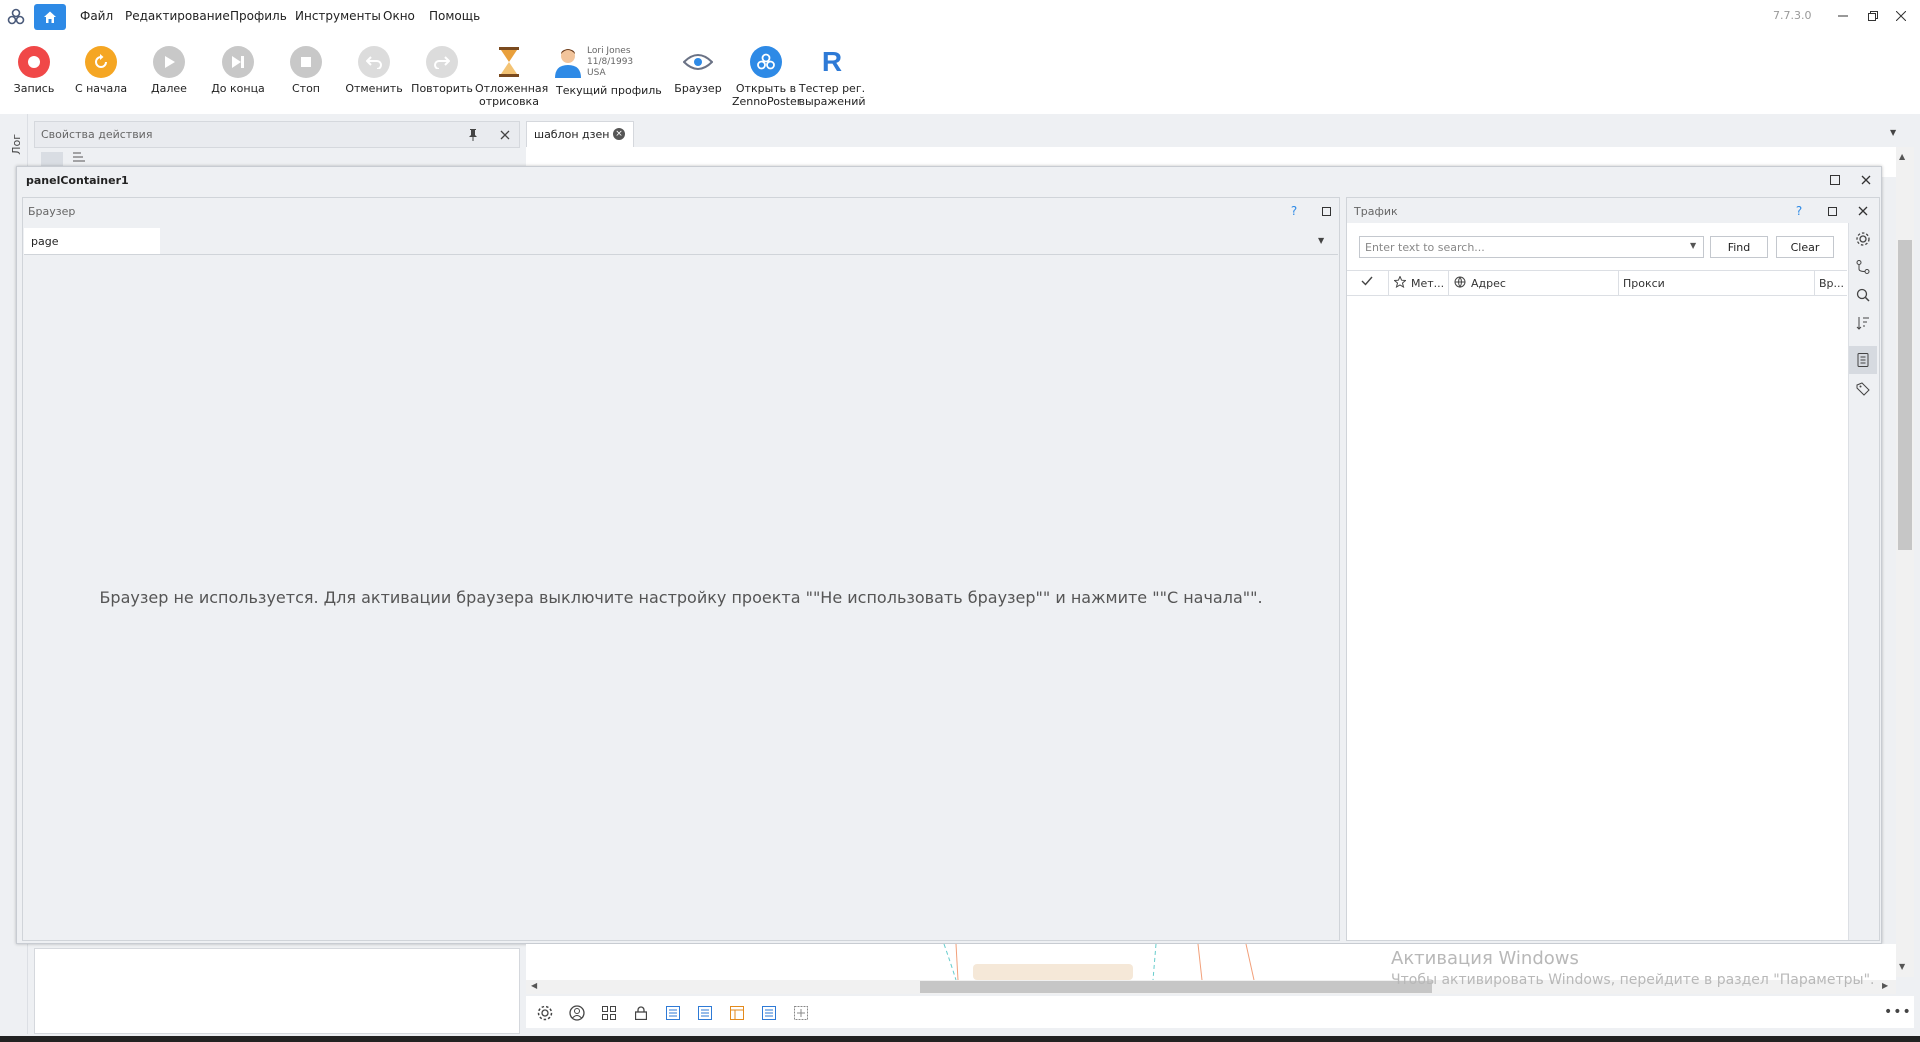 Image resolution: width=1920 pixels, height=1042 pixels. What do you see at coordinates (399, 16) in the screenshot?
I see `menu-window: Окно` at bounding box center [399, 16].